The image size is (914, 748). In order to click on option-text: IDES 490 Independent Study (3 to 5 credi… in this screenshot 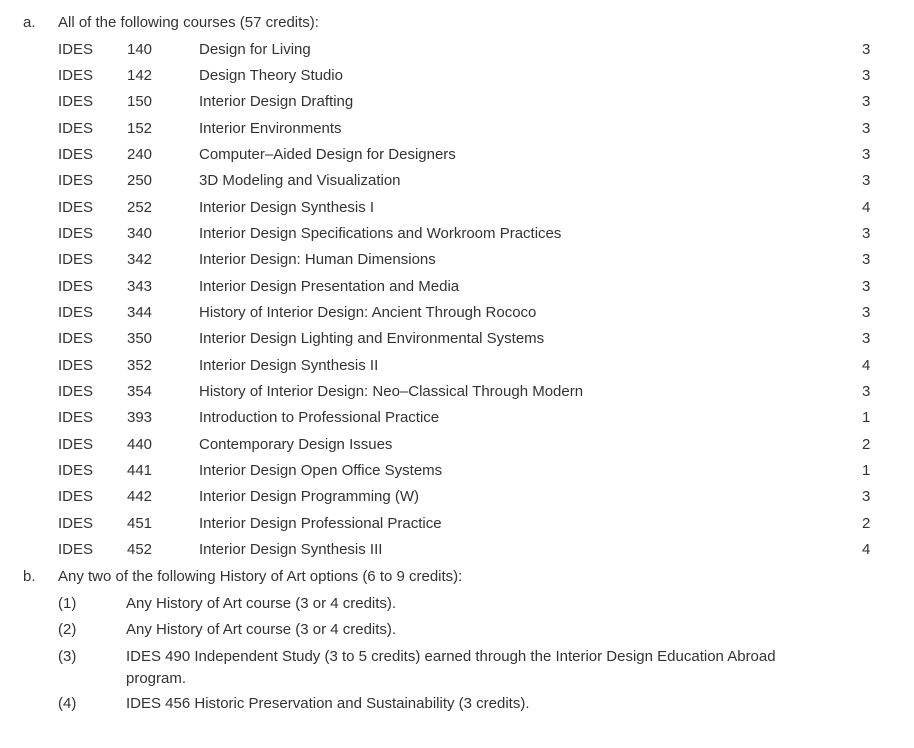, I will do `click(451, 667)`.